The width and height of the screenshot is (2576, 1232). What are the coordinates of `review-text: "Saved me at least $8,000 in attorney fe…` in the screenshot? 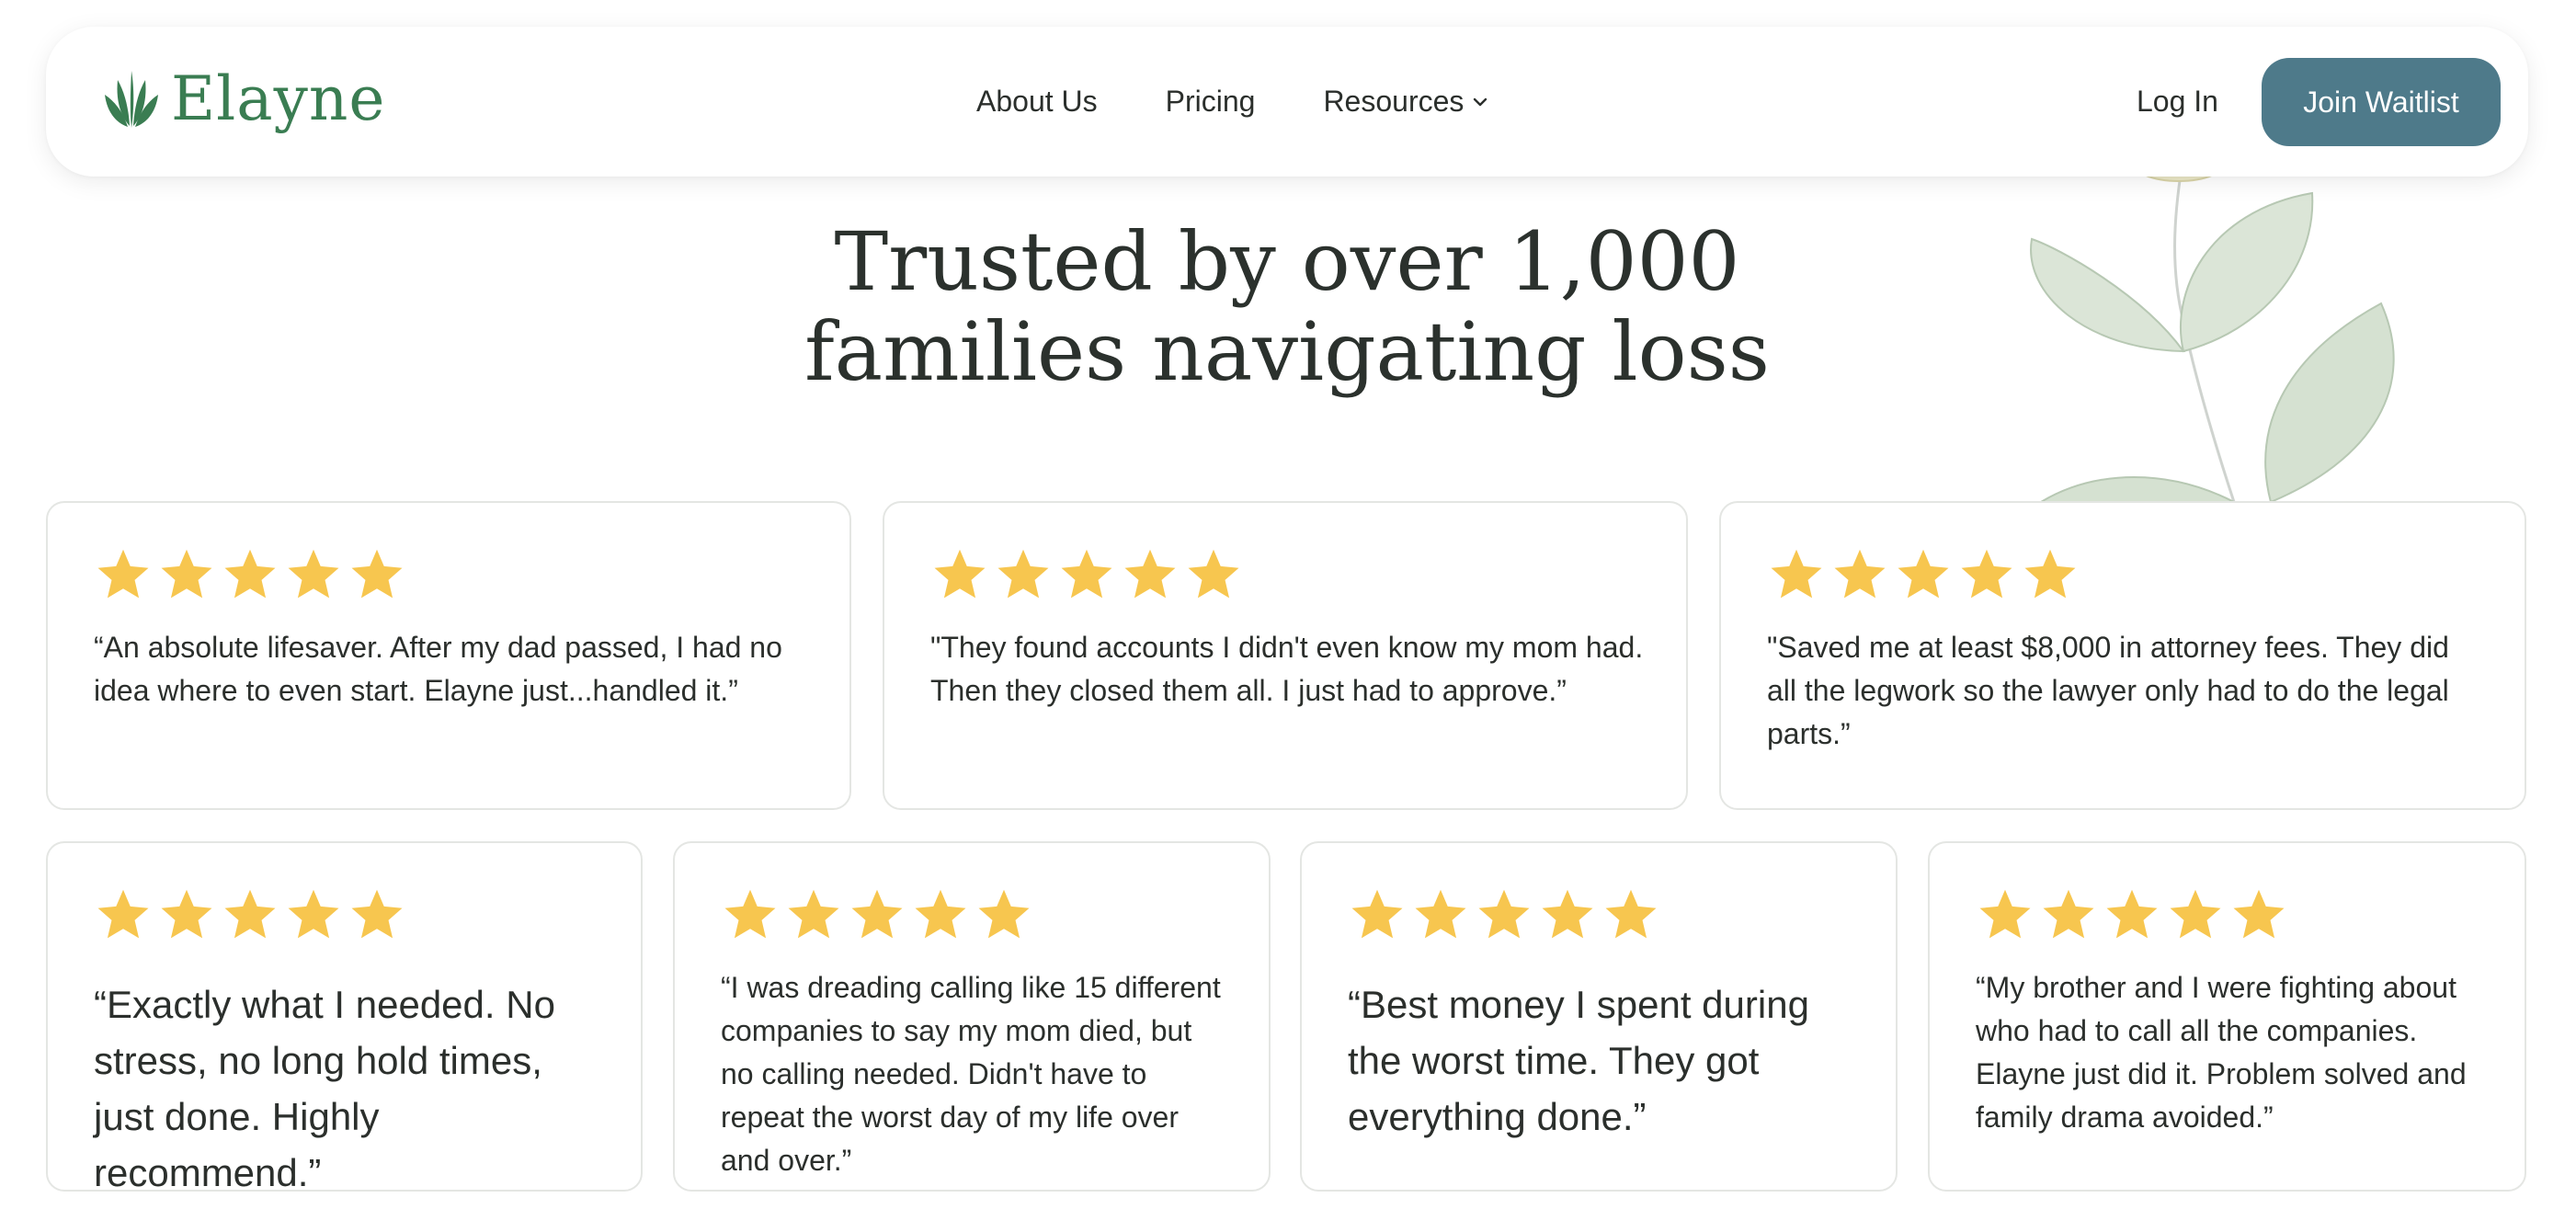 It's located at (2108, 690).